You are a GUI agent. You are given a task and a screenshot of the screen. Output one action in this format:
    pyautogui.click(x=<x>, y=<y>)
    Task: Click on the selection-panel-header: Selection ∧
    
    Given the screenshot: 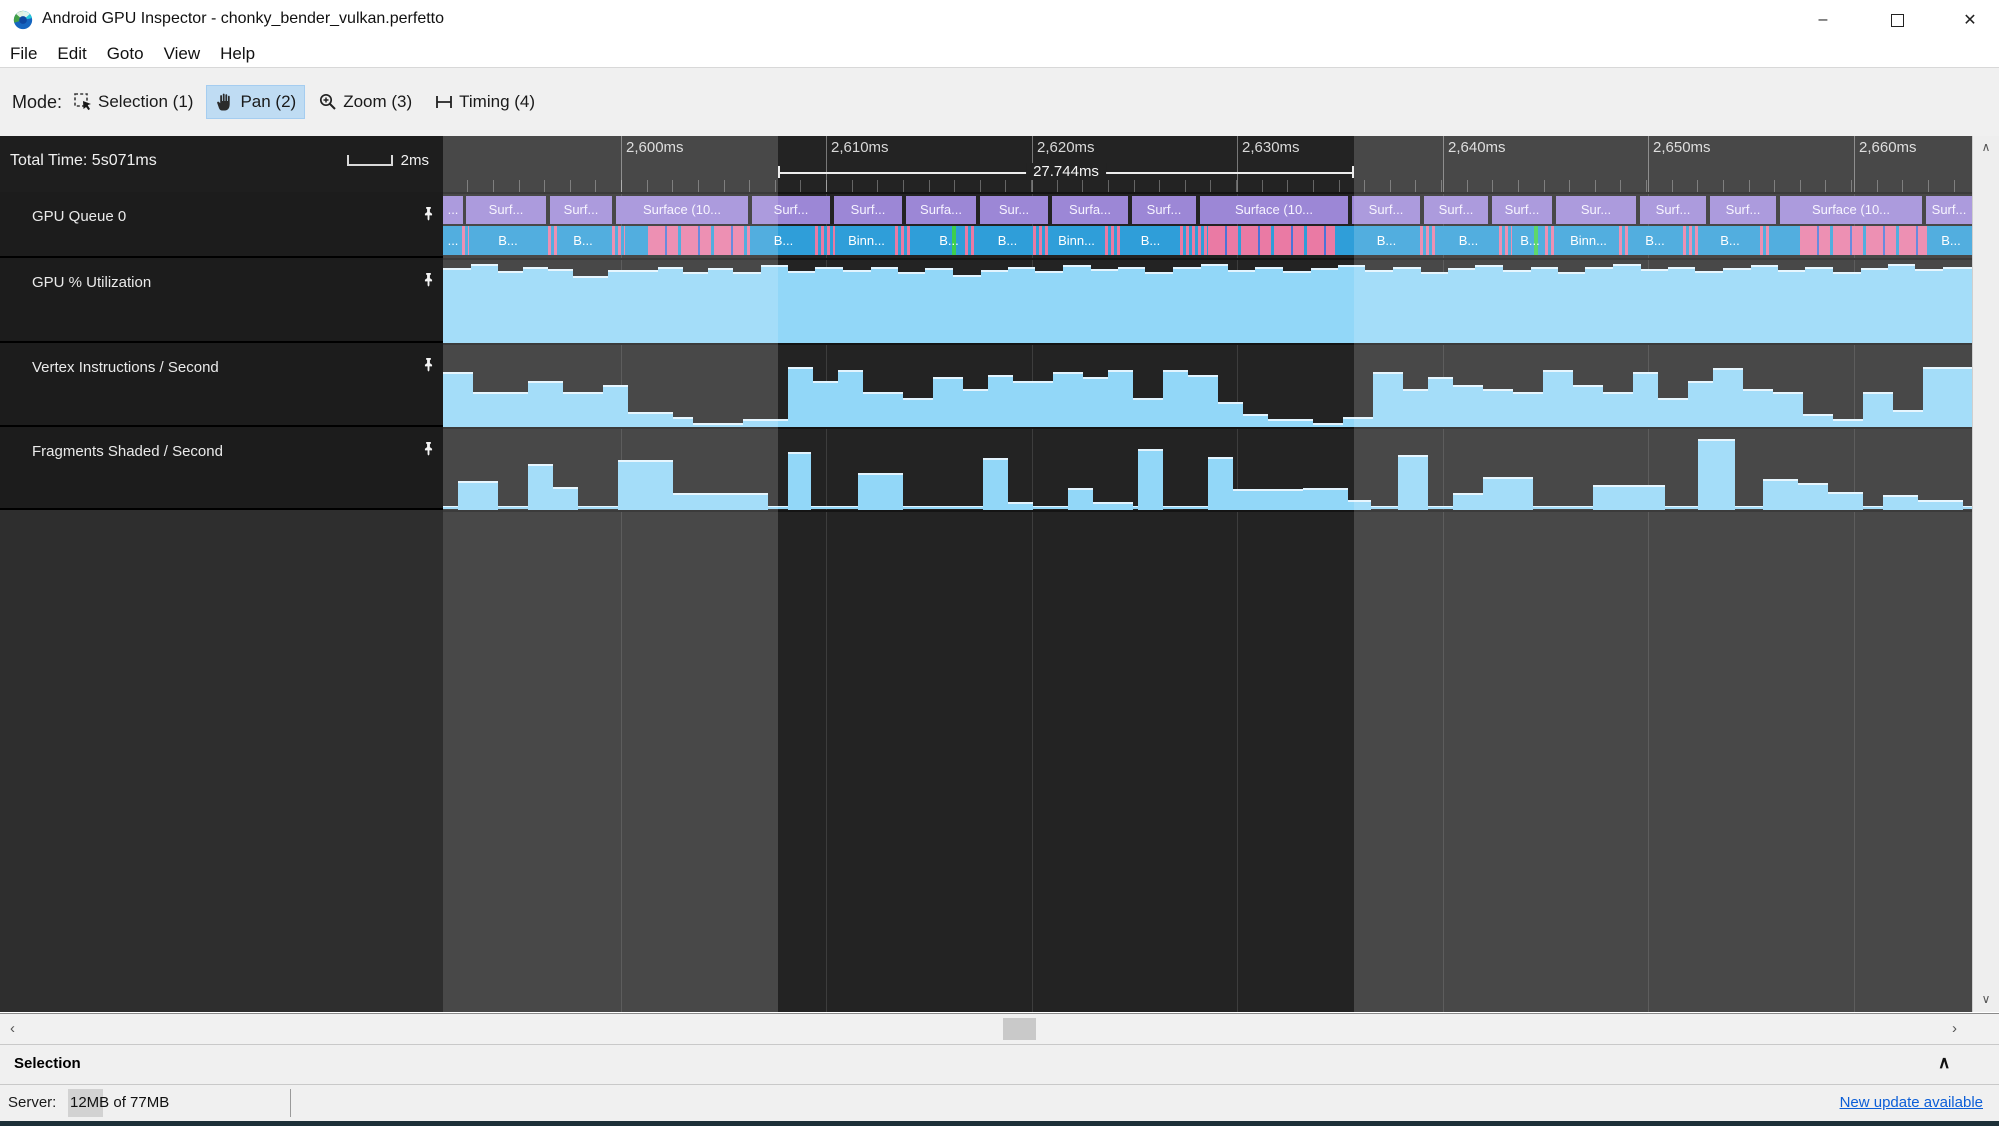 What is the action you would take?
    pyautogui.click(x=999, y=1064)
    